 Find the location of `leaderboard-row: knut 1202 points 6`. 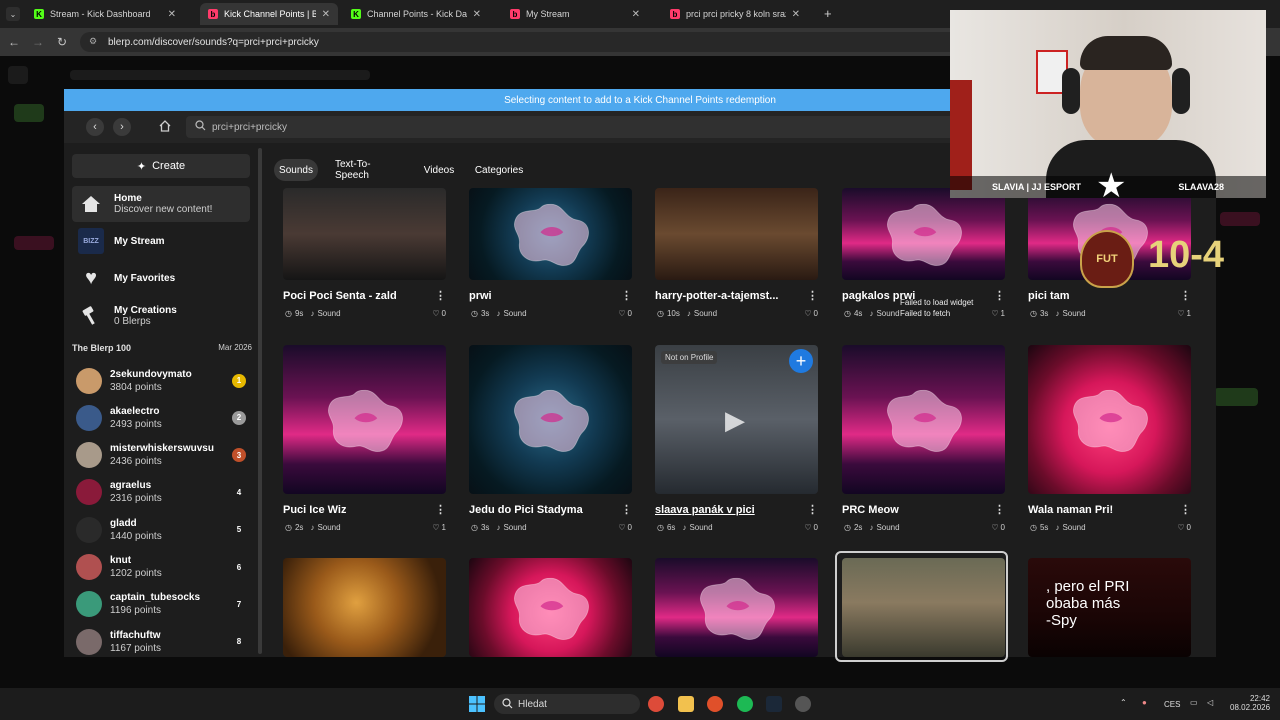

leaderboard-row: knut 1202 points 6 is located at coordinates (161, 567).